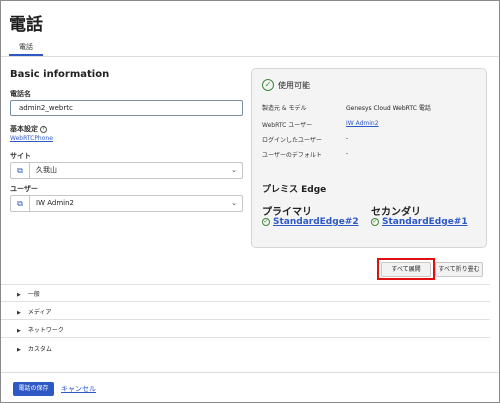 Image resolution: width=500 pixels, height=403 pixels. What do you see at coordinates (60, 74) in the screenshot?
I see `basic-info-heading: Basic information` at bounding box center [60, 74].